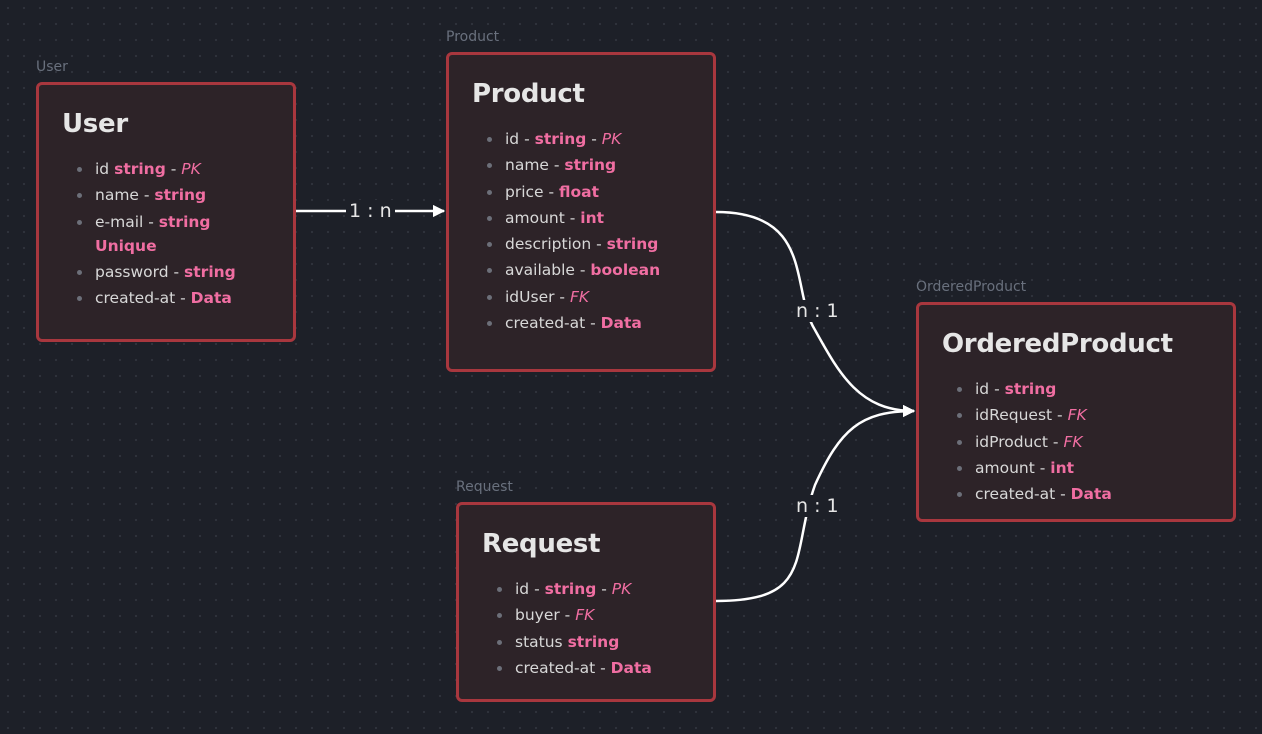 This screenshot has height=734, width=1262. I want to click on field-row: buyer - FK, so click(572, 615).